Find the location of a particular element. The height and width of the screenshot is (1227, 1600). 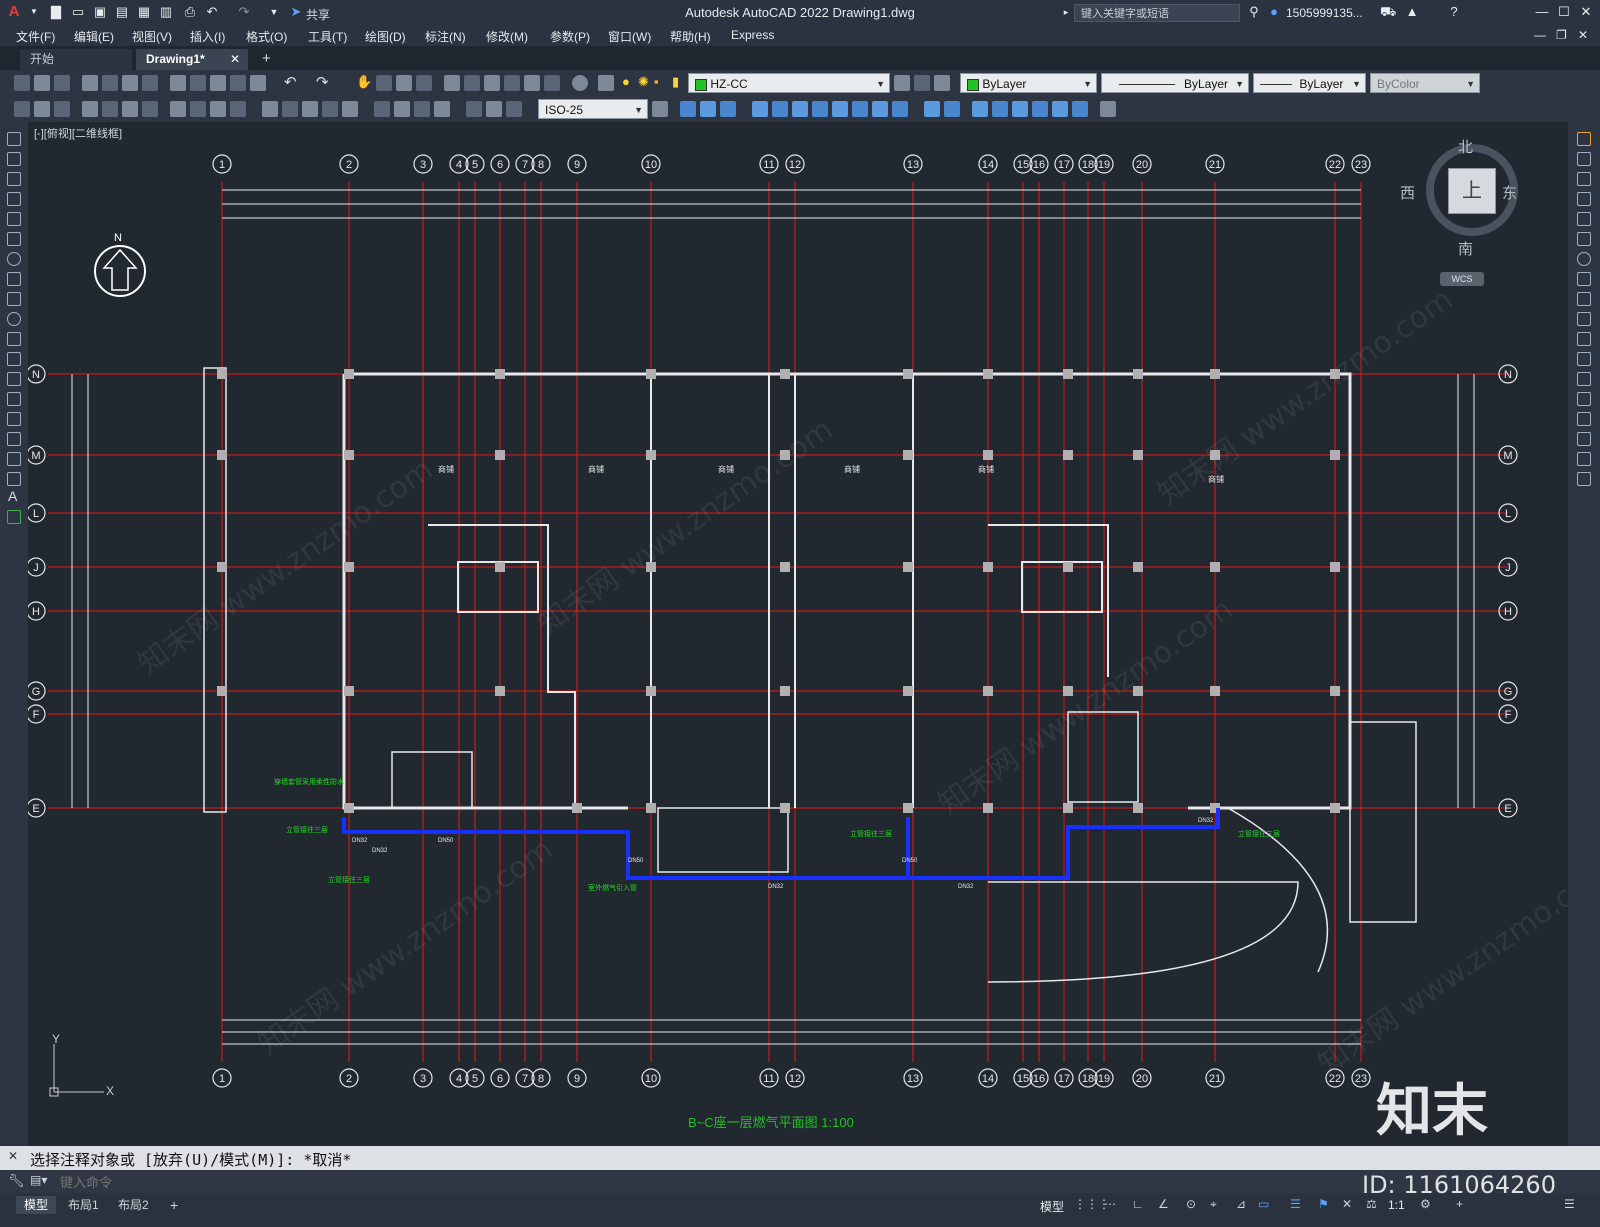

search-input: 键入关键字或短语 is located at coordinates (1157, 13).